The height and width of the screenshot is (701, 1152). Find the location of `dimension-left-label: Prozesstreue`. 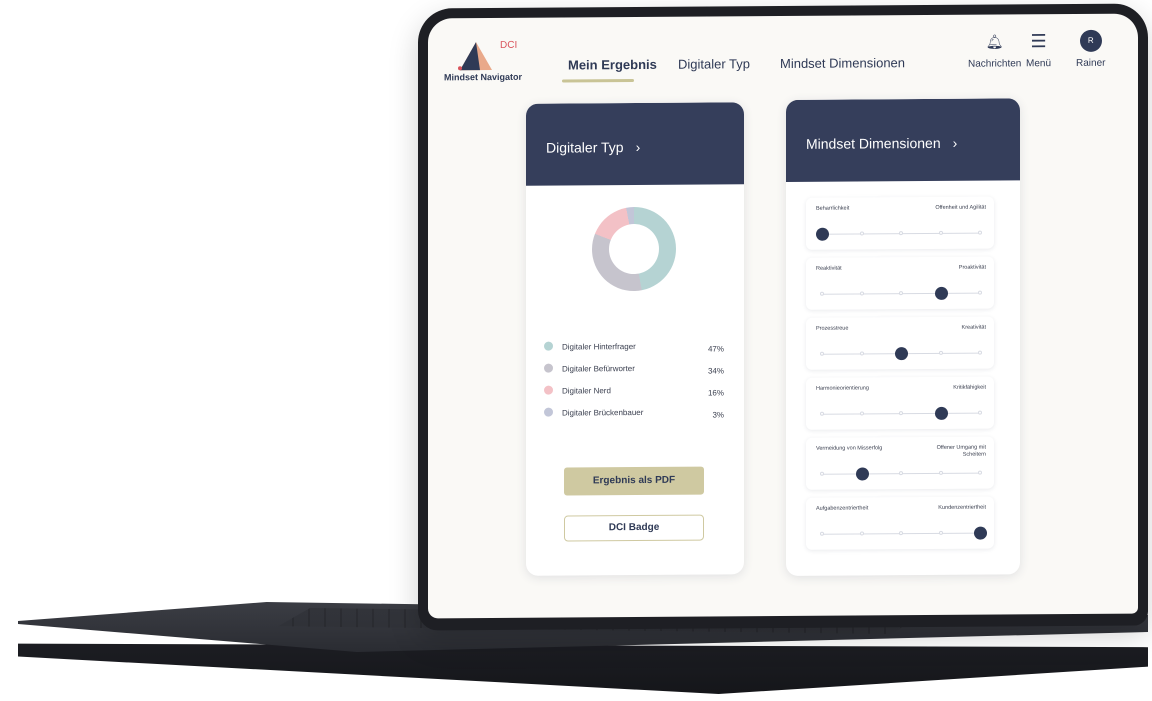

dimension-left-label: Prozesstreue is located at coordinates (832, 328).